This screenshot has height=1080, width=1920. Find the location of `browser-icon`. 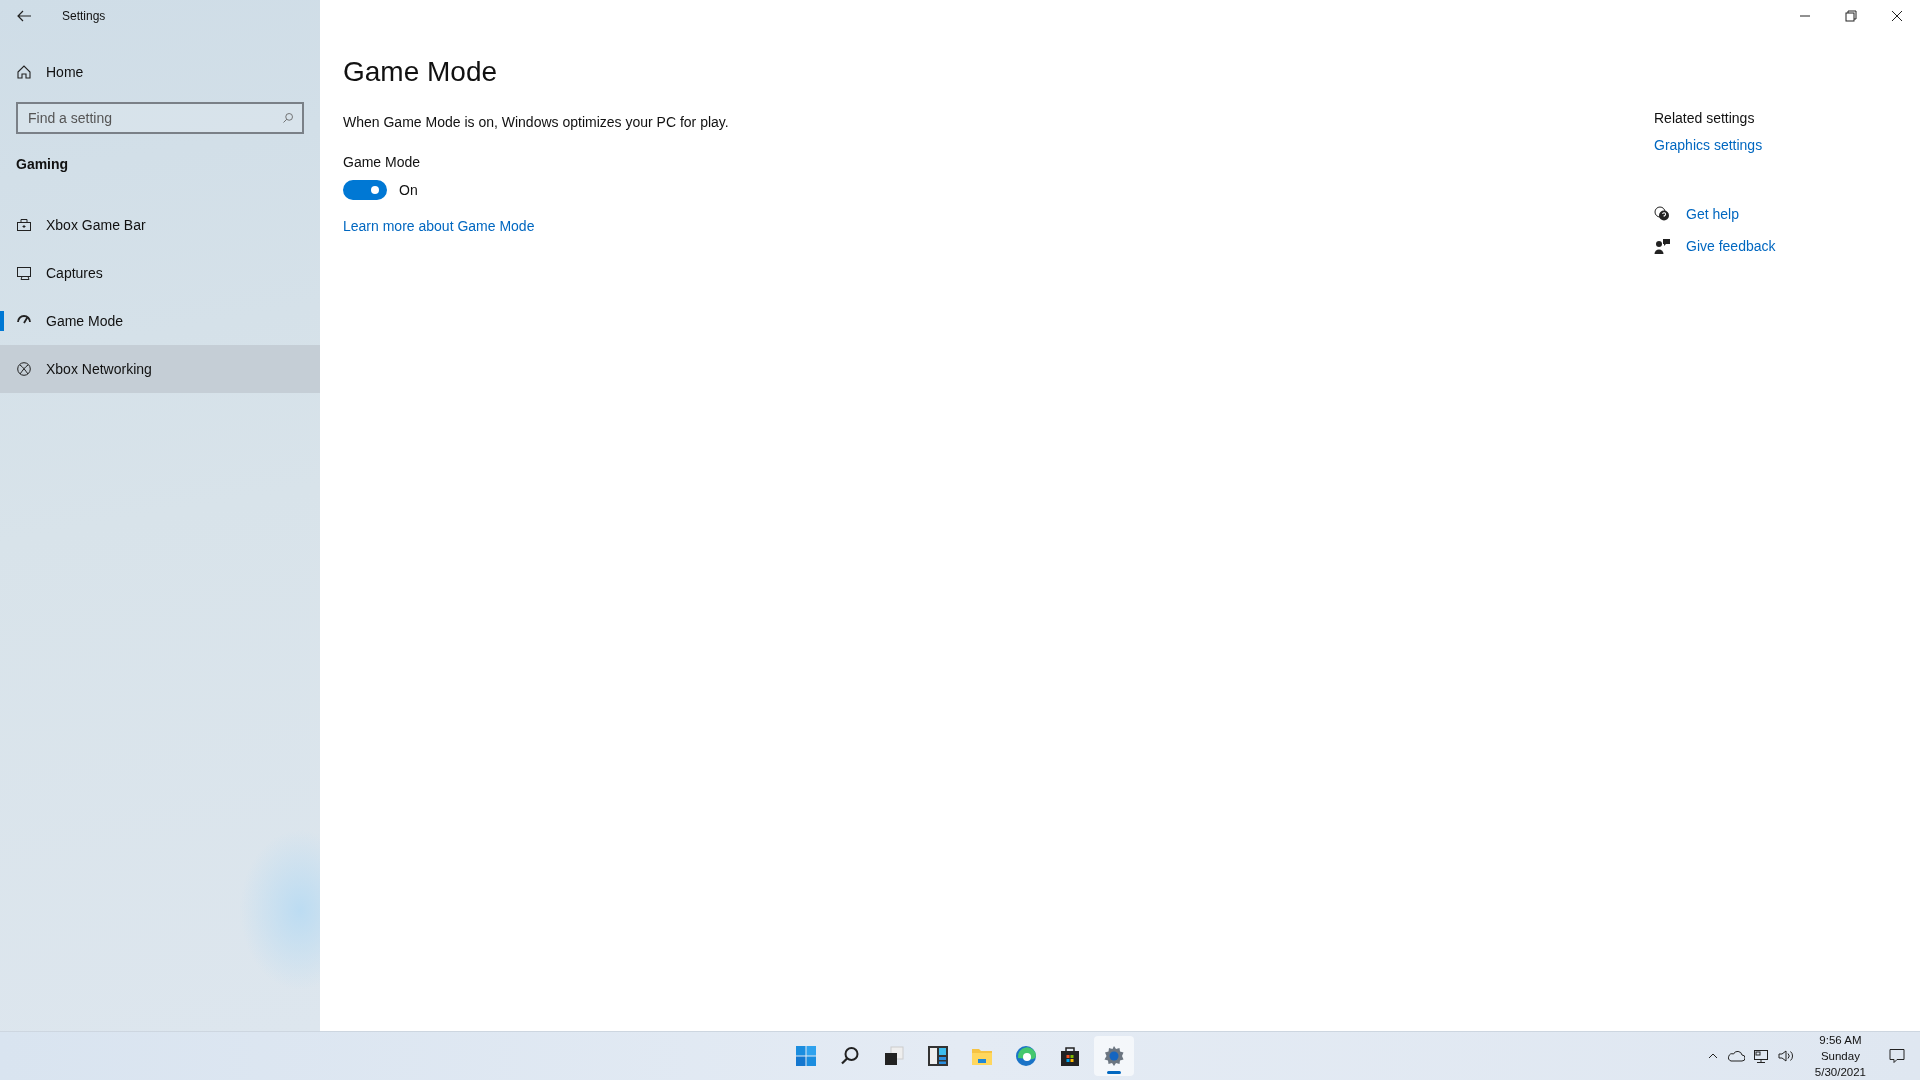

browser-icon is located at coordinates (1026, 1056).